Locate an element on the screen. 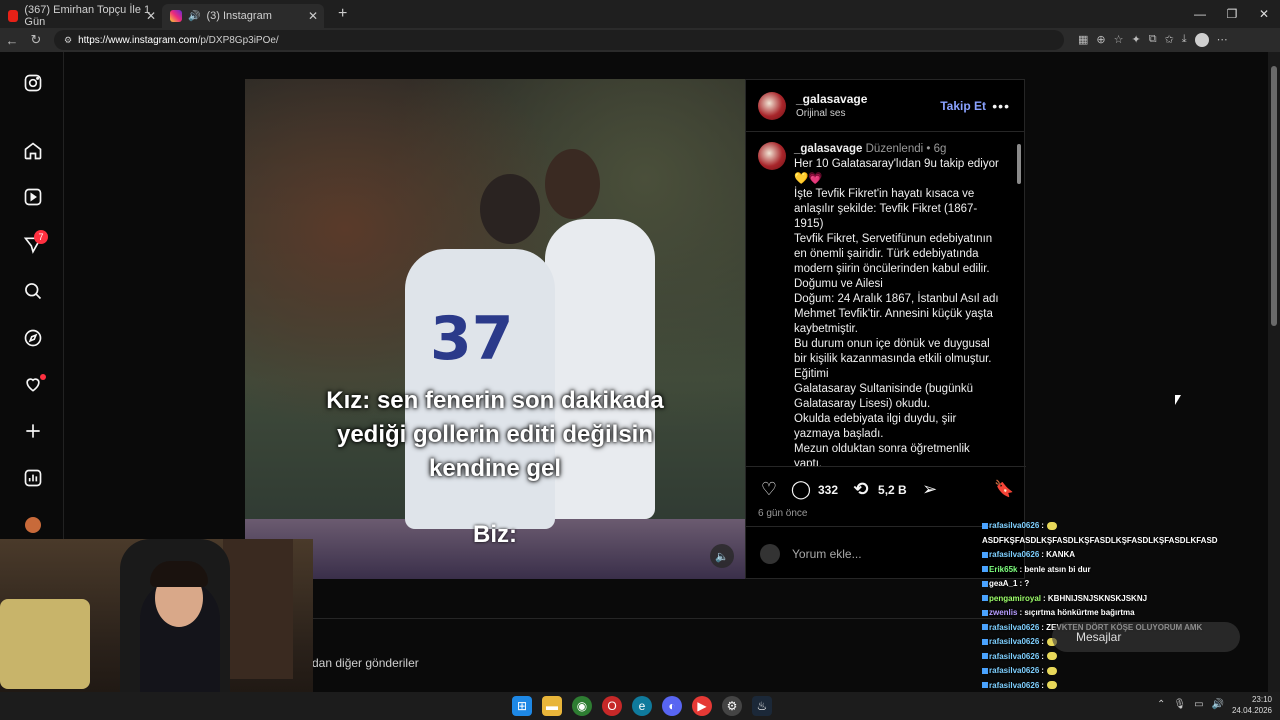 The image size is (1280, 720). chat-text: : ? is located at coordinates (1024, 583).